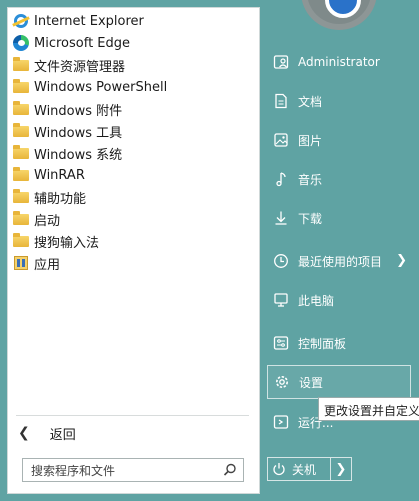 Image resolution: width=419 pixels, height=501 pixels. I want to click on program-item-tools: Windows 工具, so click(133, 131).